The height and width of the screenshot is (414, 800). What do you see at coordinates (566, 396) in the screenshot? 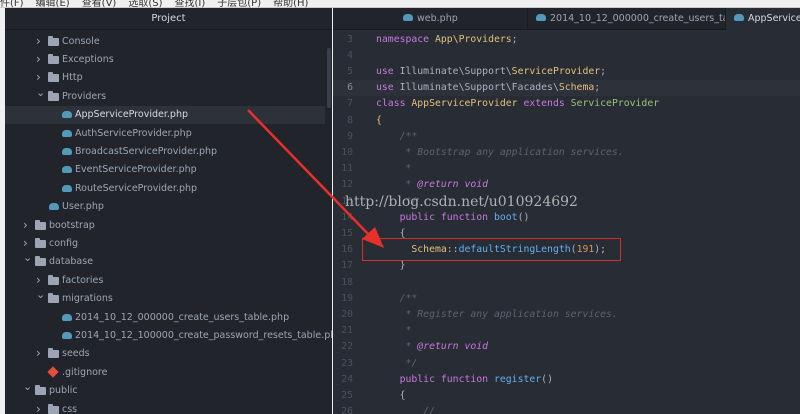
I see `code-line: 25 {` at bounding box center [566, 396].